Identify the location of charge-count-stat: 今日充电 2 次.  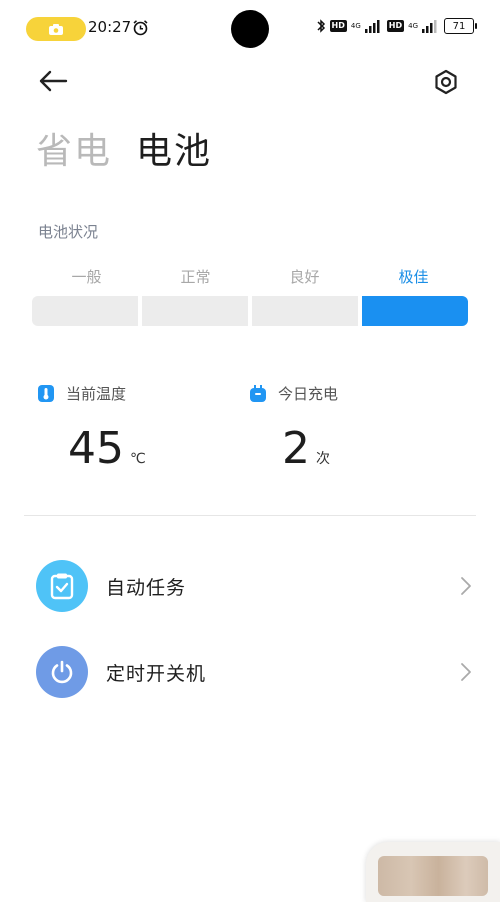
(294, 428).